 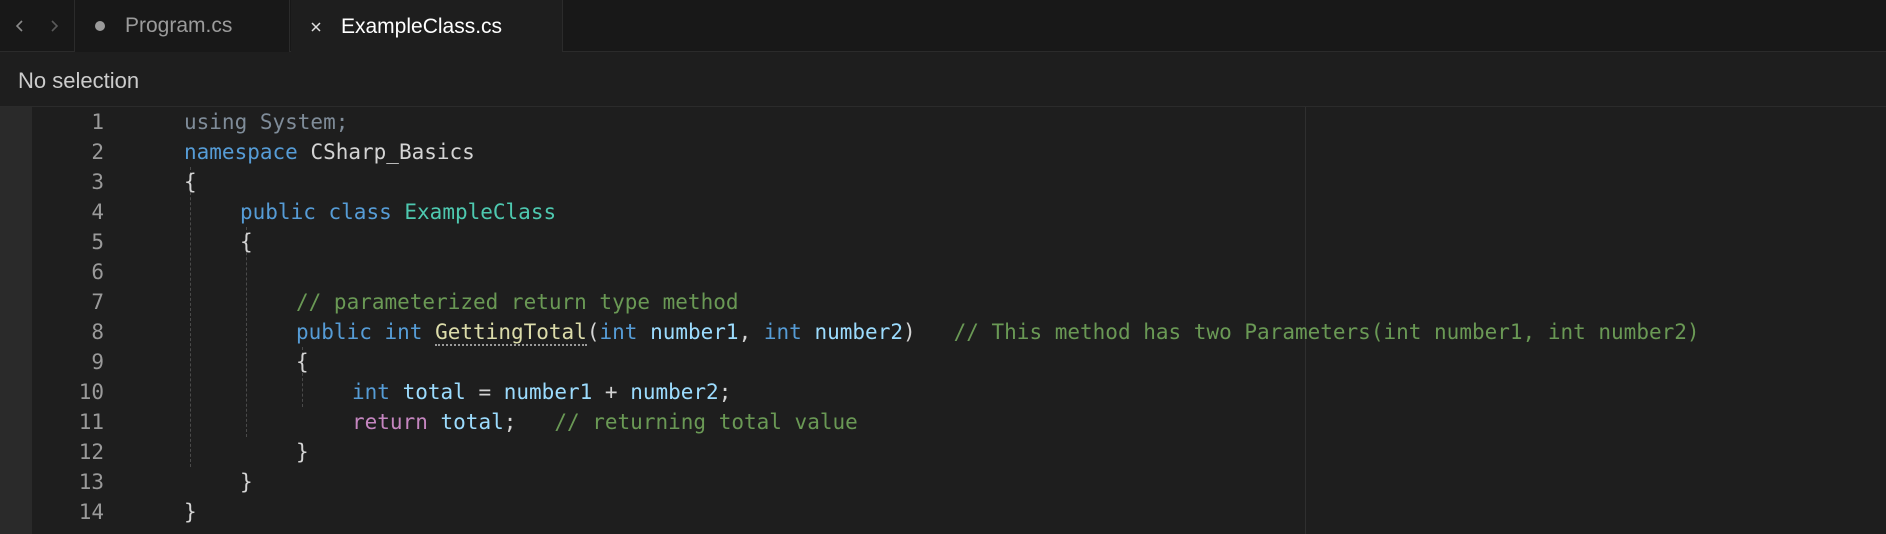 I want to click on punct-token: (, so click(x=593, y=332).